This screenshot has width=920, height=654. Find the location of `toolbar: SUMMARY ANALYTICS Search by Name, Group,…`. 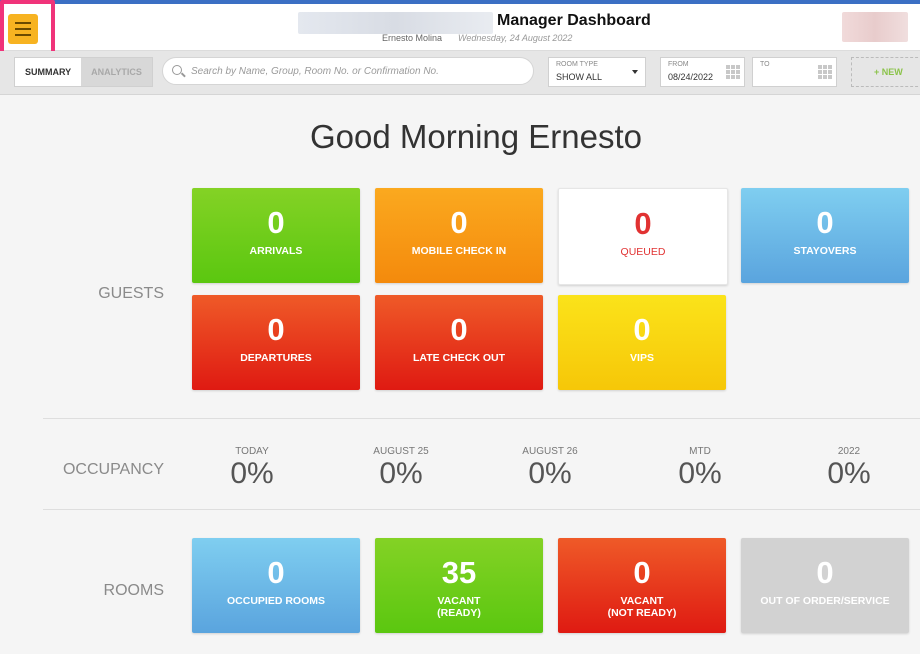

toolbar: SUMMARY ANALYTICS Search by Name, Group,… is located at coordinates (460, 73).